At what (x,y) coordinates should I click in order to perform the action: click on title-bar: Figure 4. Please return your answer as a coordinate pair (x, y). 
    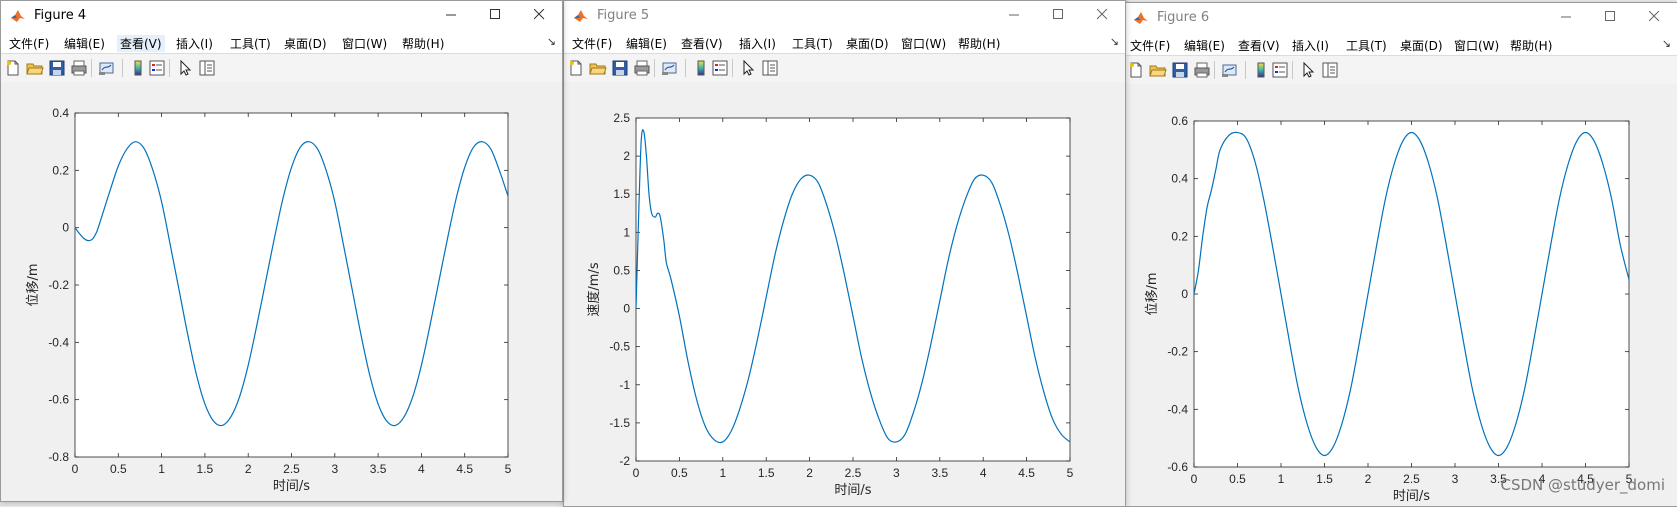
    Looking at the image, I should click on (281, 16).